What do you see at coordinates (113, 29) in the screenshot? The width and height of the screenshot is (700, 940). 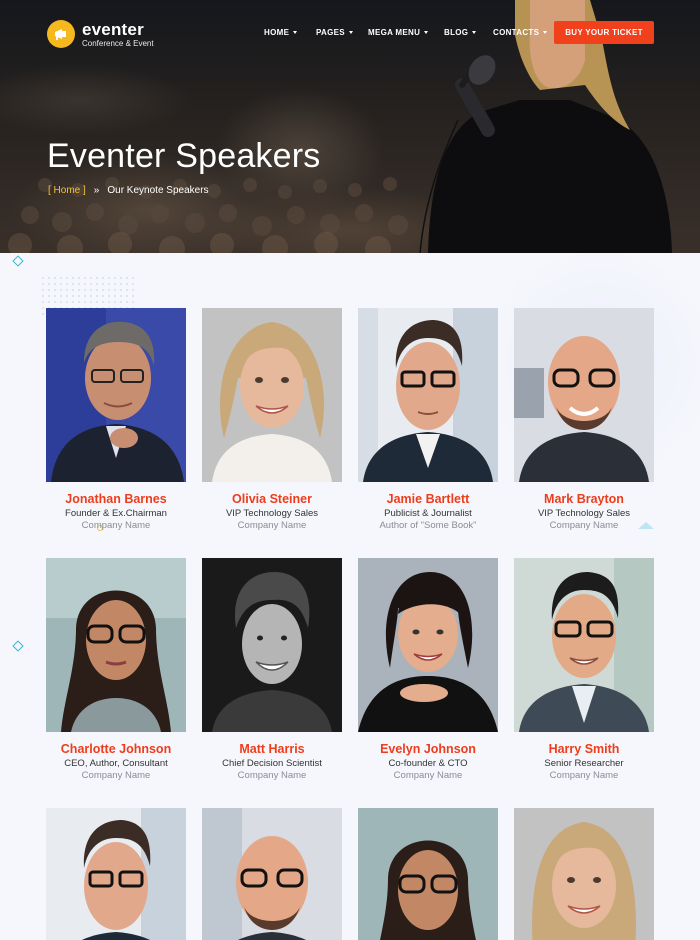 I see `brand-name: eventer` at bounding box center [113, 29].